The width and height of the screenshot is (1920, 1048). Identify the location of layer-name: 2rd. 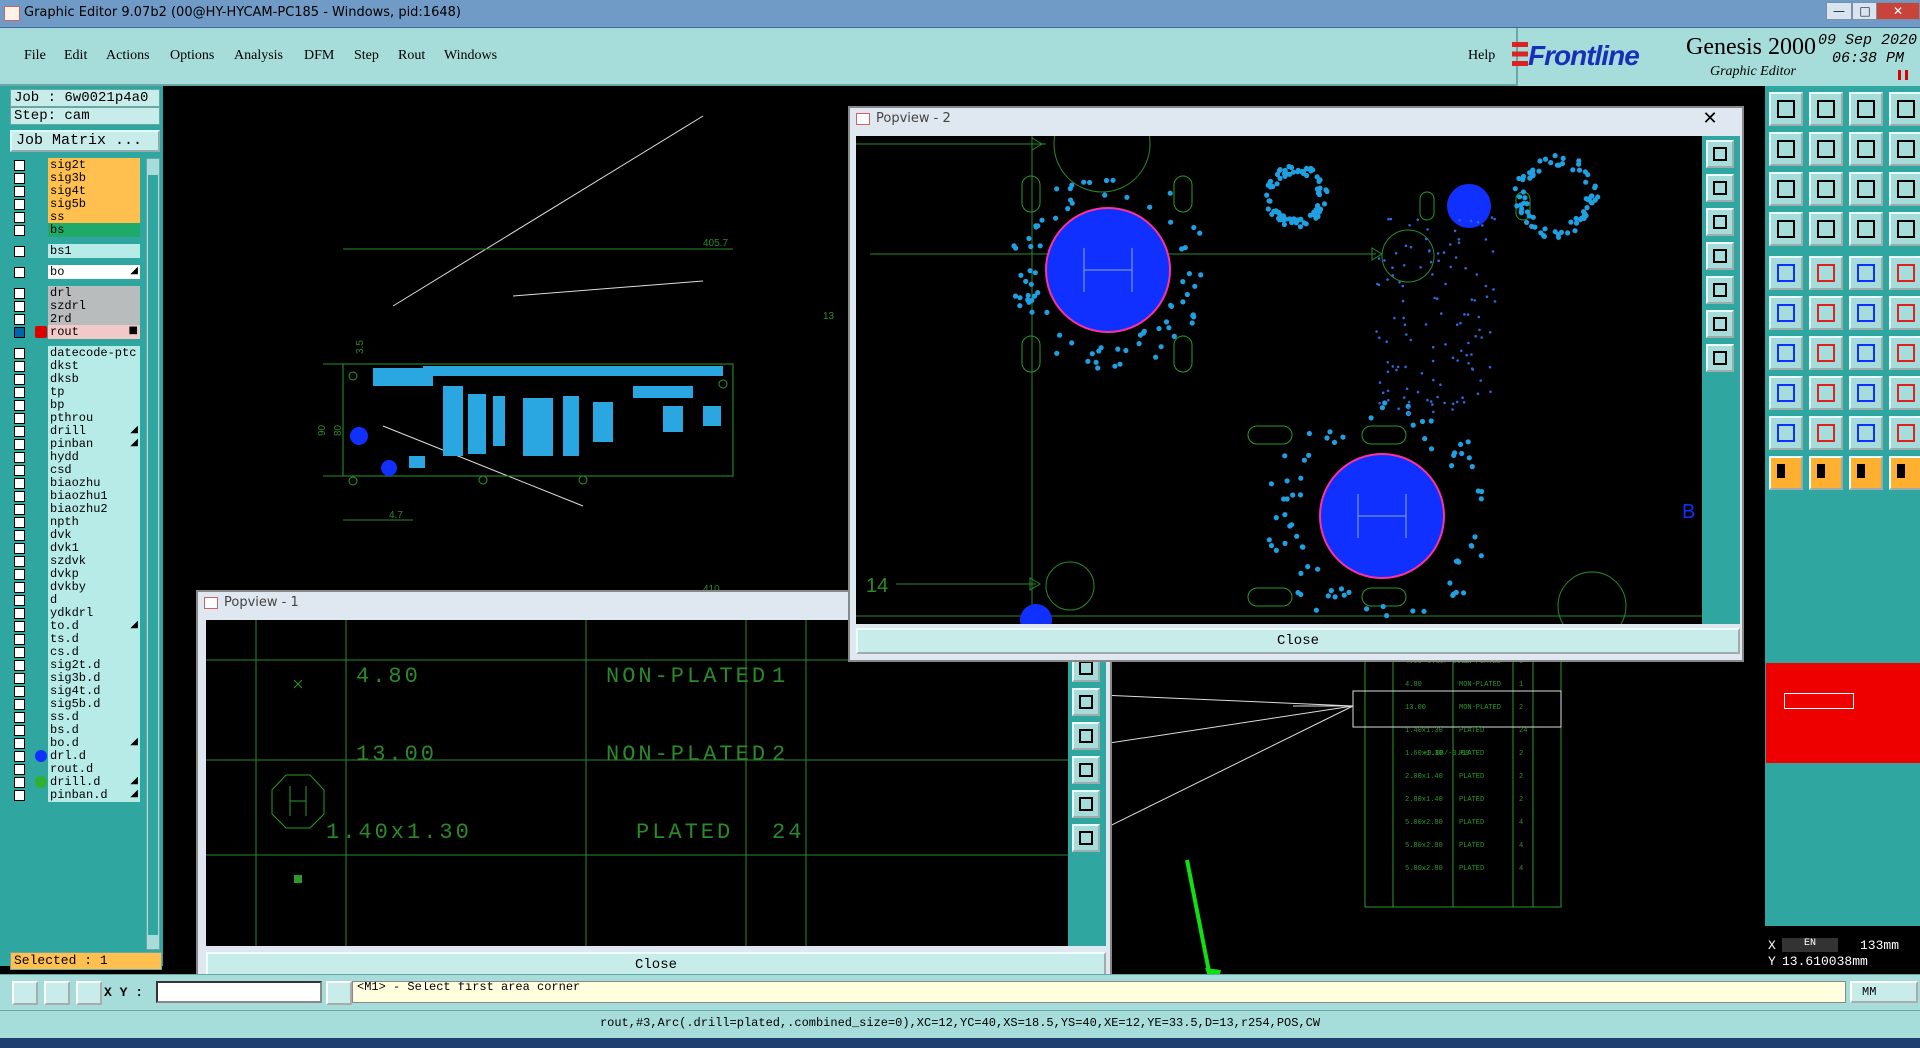
(94, 319).